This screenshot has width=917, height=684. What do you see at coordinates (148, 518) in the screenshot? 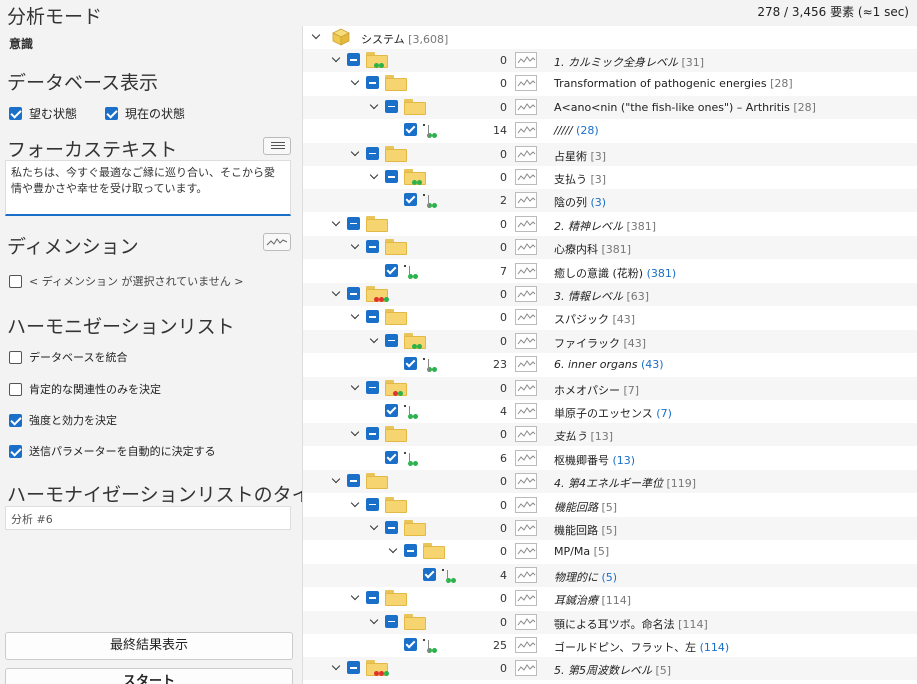
I see `list-title-input: 分析 #6` at bounding box center [148, 518].